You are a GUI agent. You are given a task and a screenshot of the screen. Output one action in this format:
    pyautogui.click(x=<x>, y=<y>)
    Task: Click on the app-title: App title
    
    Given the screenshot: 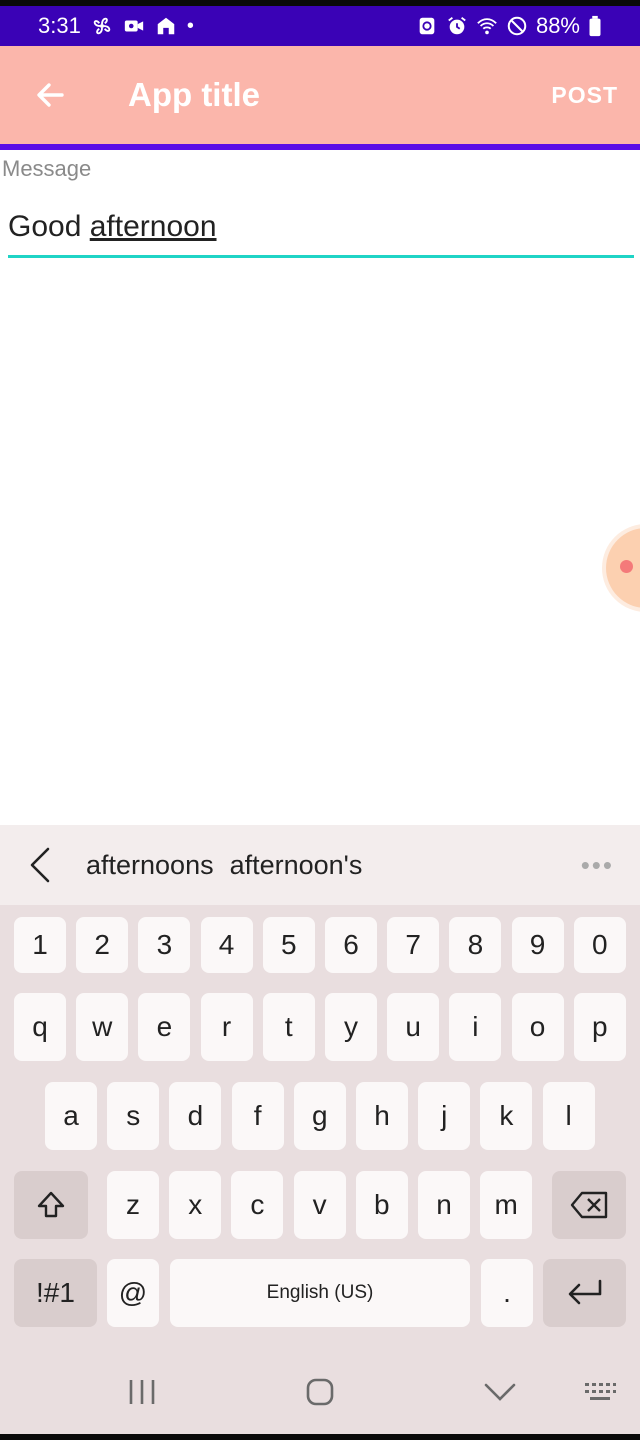 What is the action you would take?
    pyautogui.click(x=194, y=94)
    